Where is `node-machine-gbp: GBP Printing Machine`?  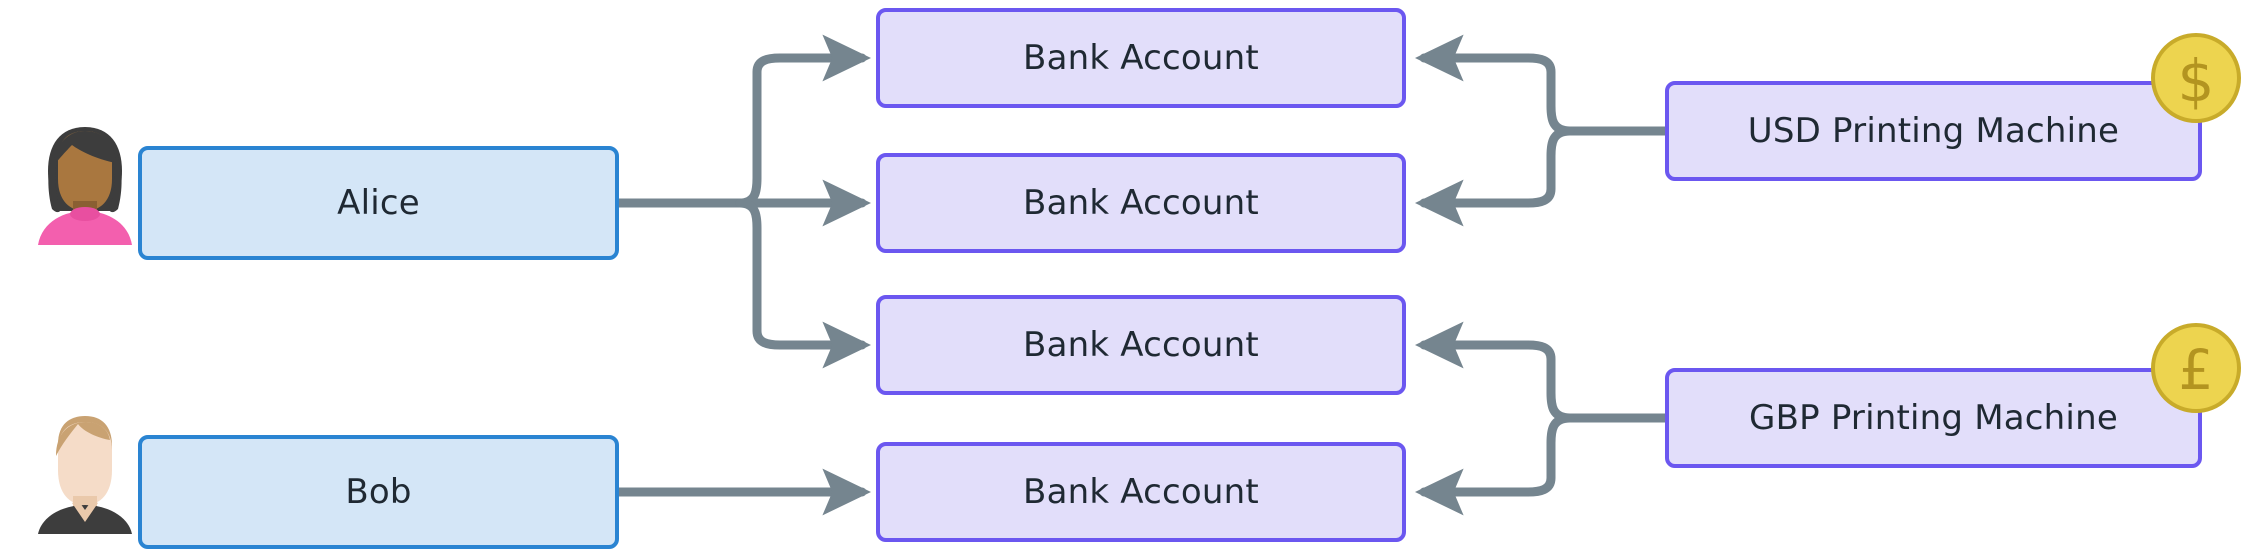
node-machine-gbp: GBP Printing Machine is located at coordinates (1933, 418).